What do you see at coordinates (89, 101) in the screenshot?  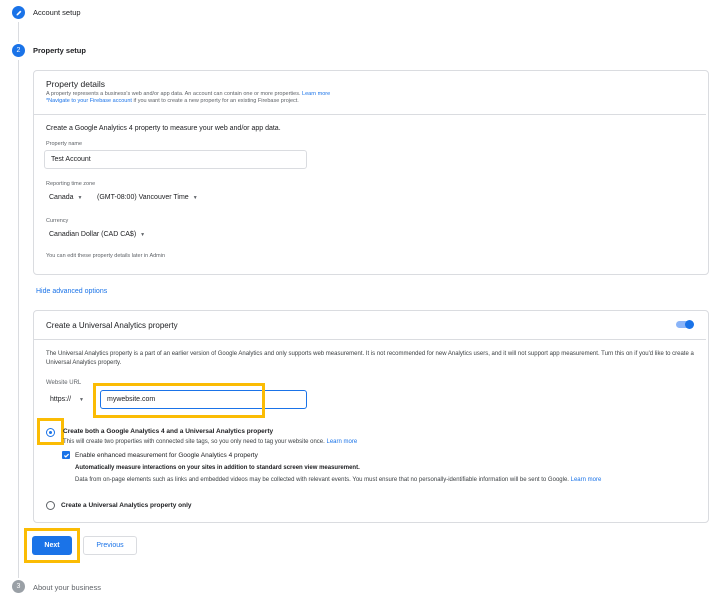 I see `firebase-link: *Navigate to your Firebase account` at bounding box center [89, 101].